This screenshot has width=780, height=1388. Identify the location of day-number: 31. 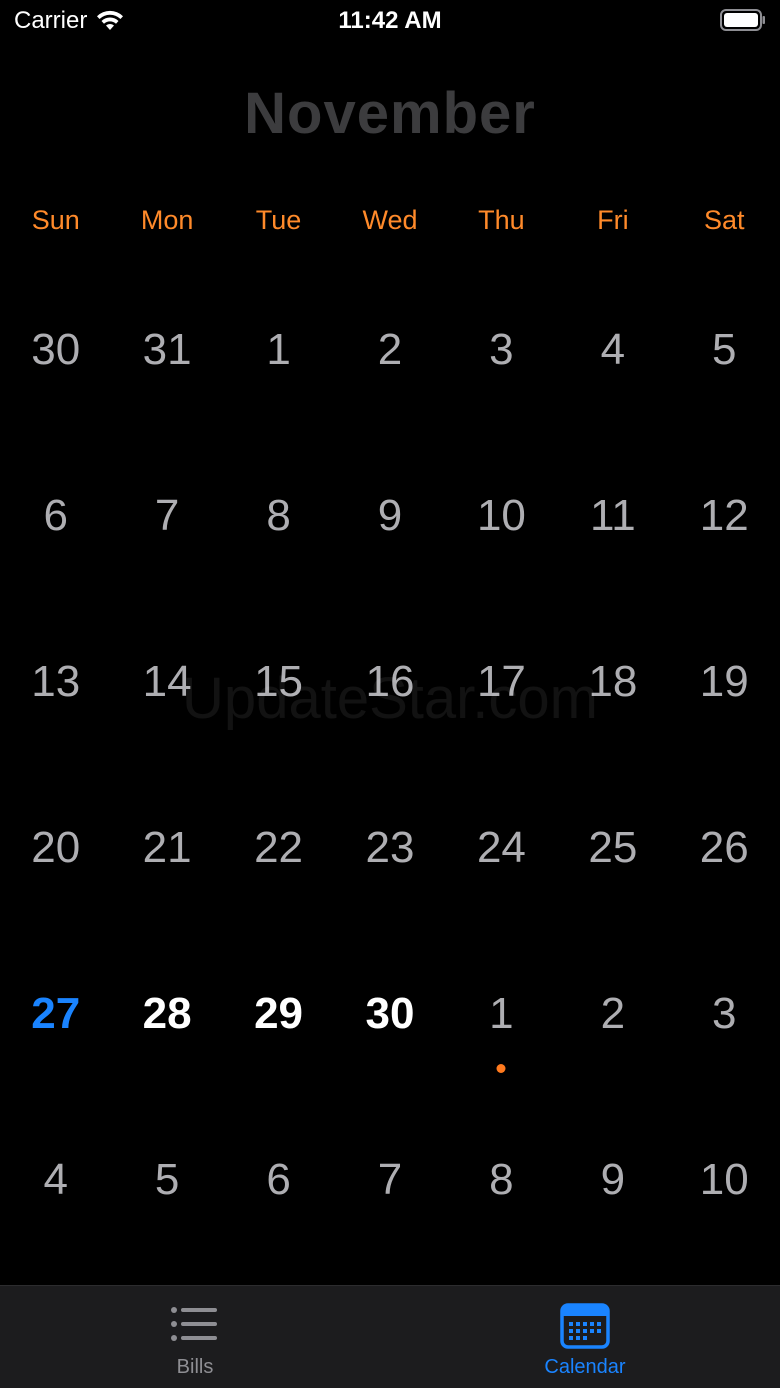
(167, 349).